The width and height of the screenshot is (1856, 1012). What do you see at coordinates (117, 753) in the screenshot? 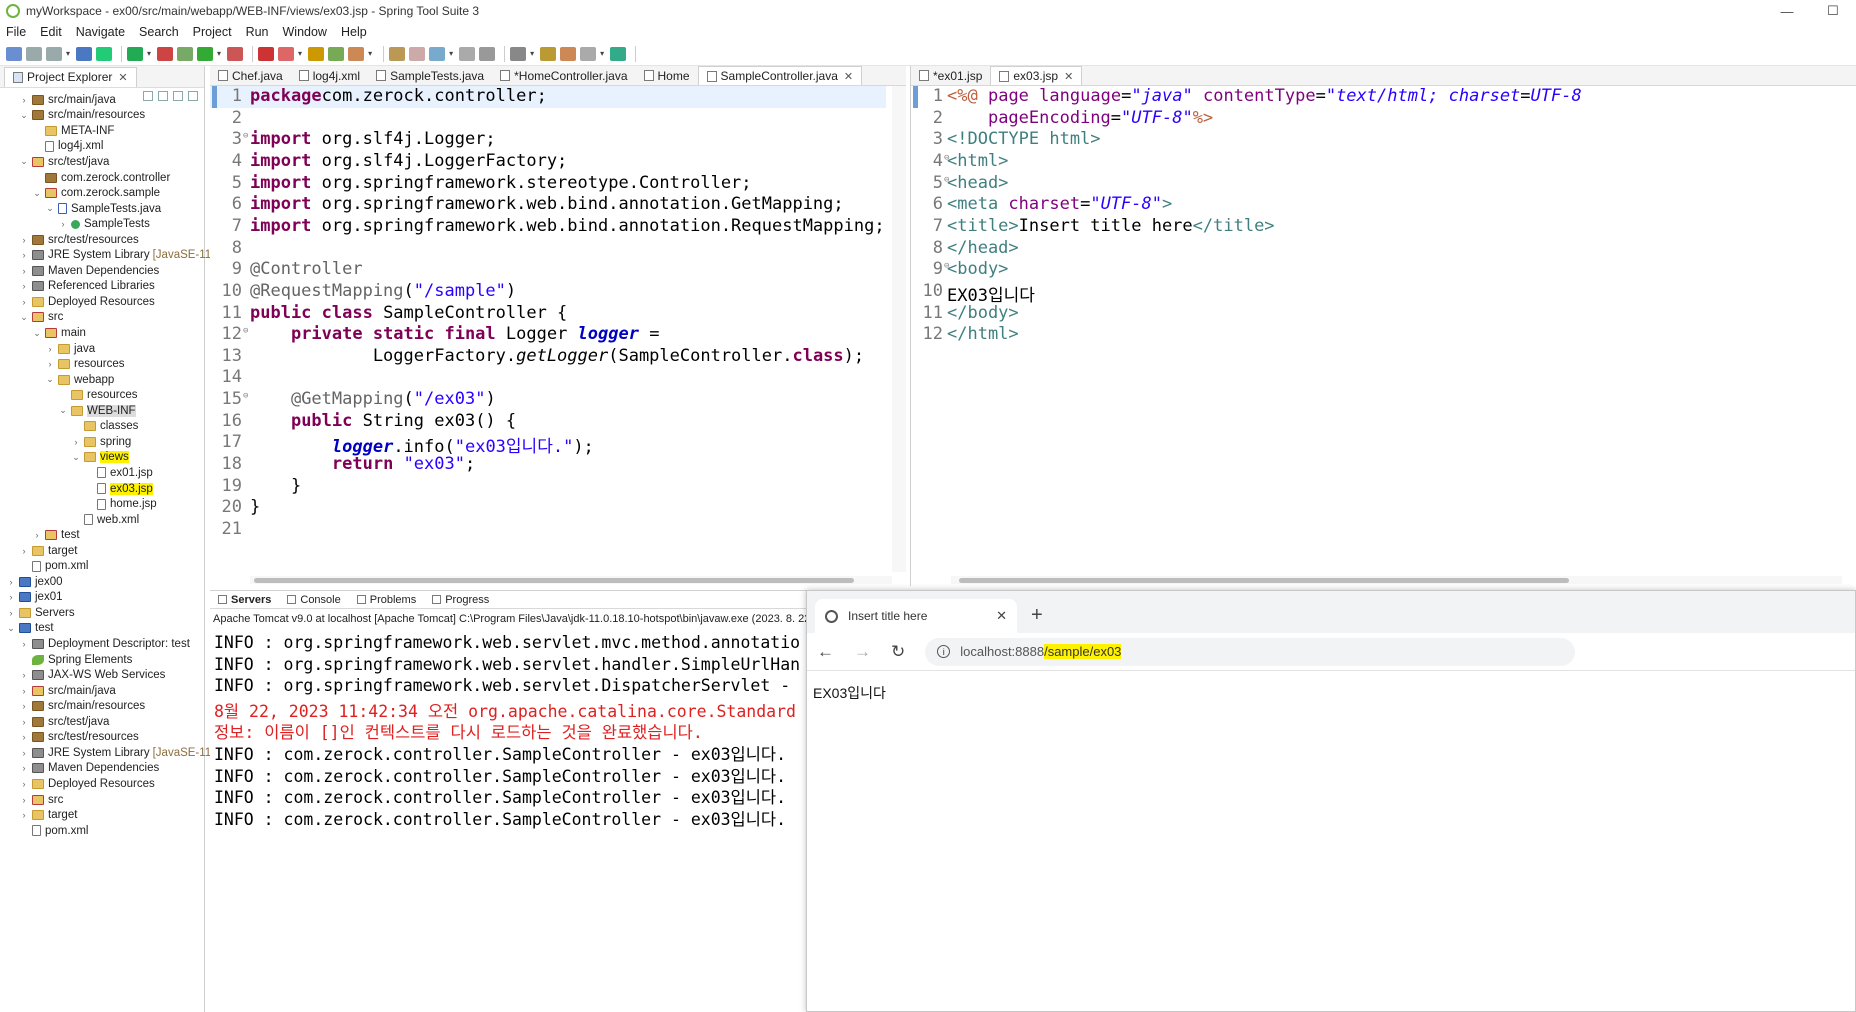
I see `tree-item: › JRE System Library [JavaSE-11]` at bounding box center [117, 753].